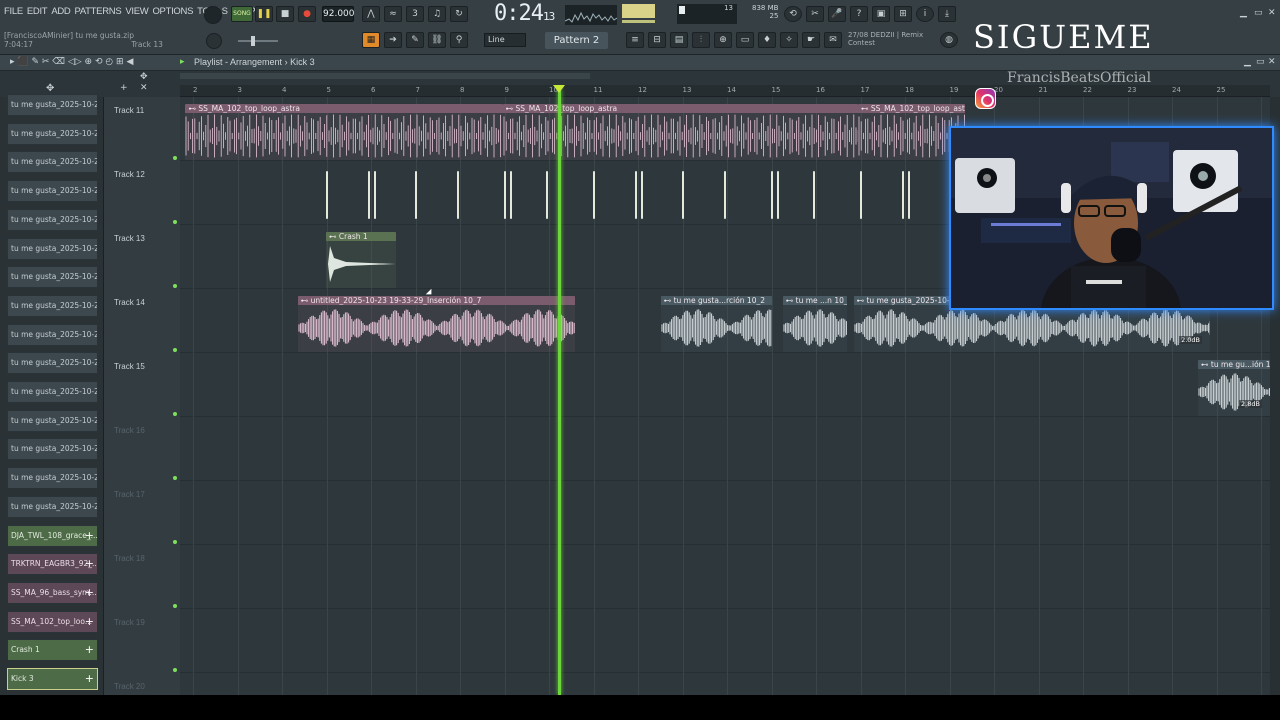 This screenshot has height=720, width=1280. What do you see at coordinates (214, 41) in the screenshot?
I see `master-volume-knob` at bounding box center [214, 41].